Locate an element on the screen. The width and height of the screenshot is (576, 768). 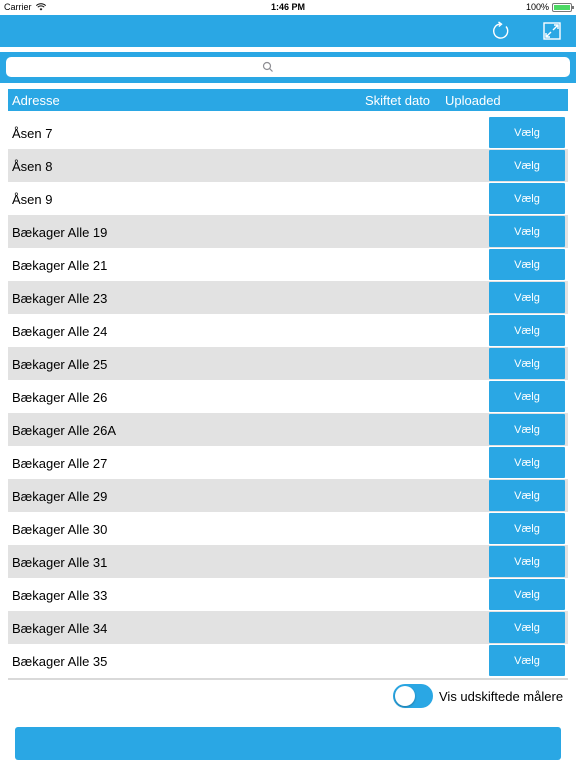
row-address: Bækager Alle 35 is located at coordinates (60, 661).